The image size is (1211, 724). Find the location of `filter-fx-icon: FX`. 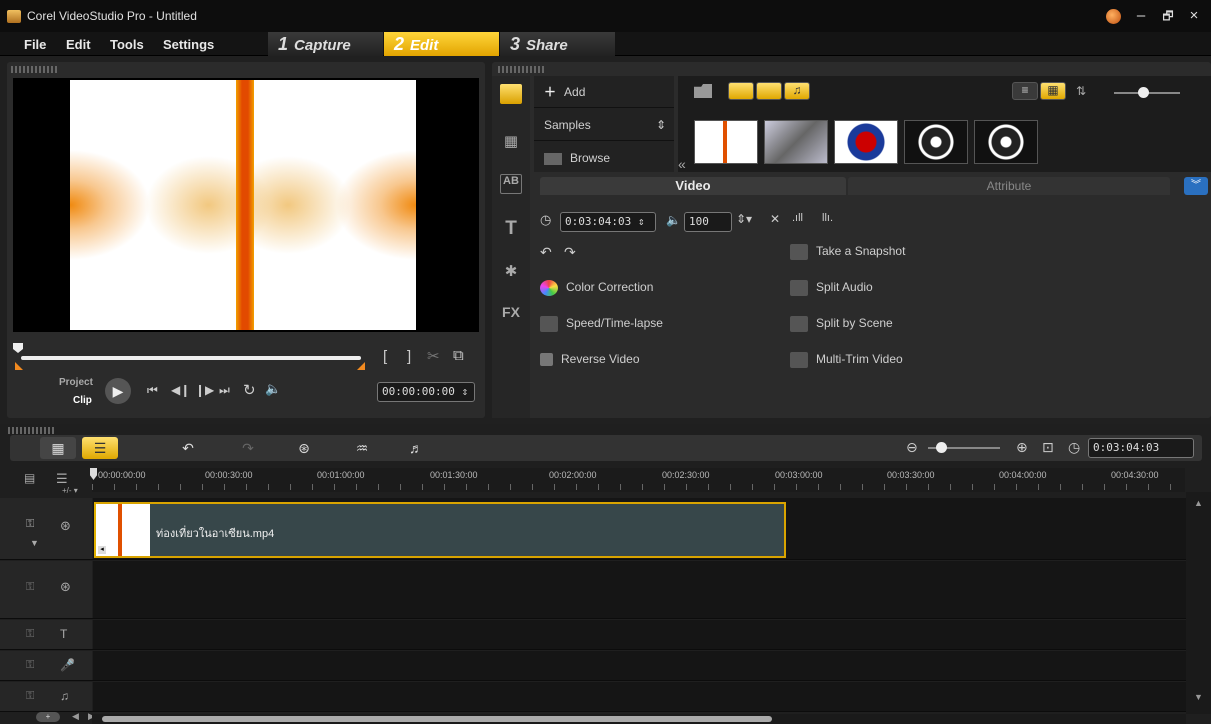

filter-fx-icon: FX is located at coordinates (511, 314).